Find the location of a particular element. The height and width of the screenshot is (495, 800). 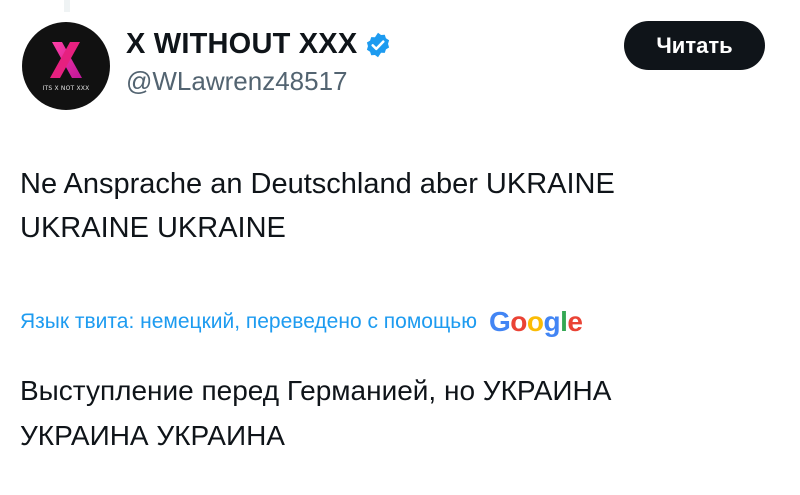

translated-text-line: Выступление перед Германией, но УКРАИНА is located at coordinates (316, 390).